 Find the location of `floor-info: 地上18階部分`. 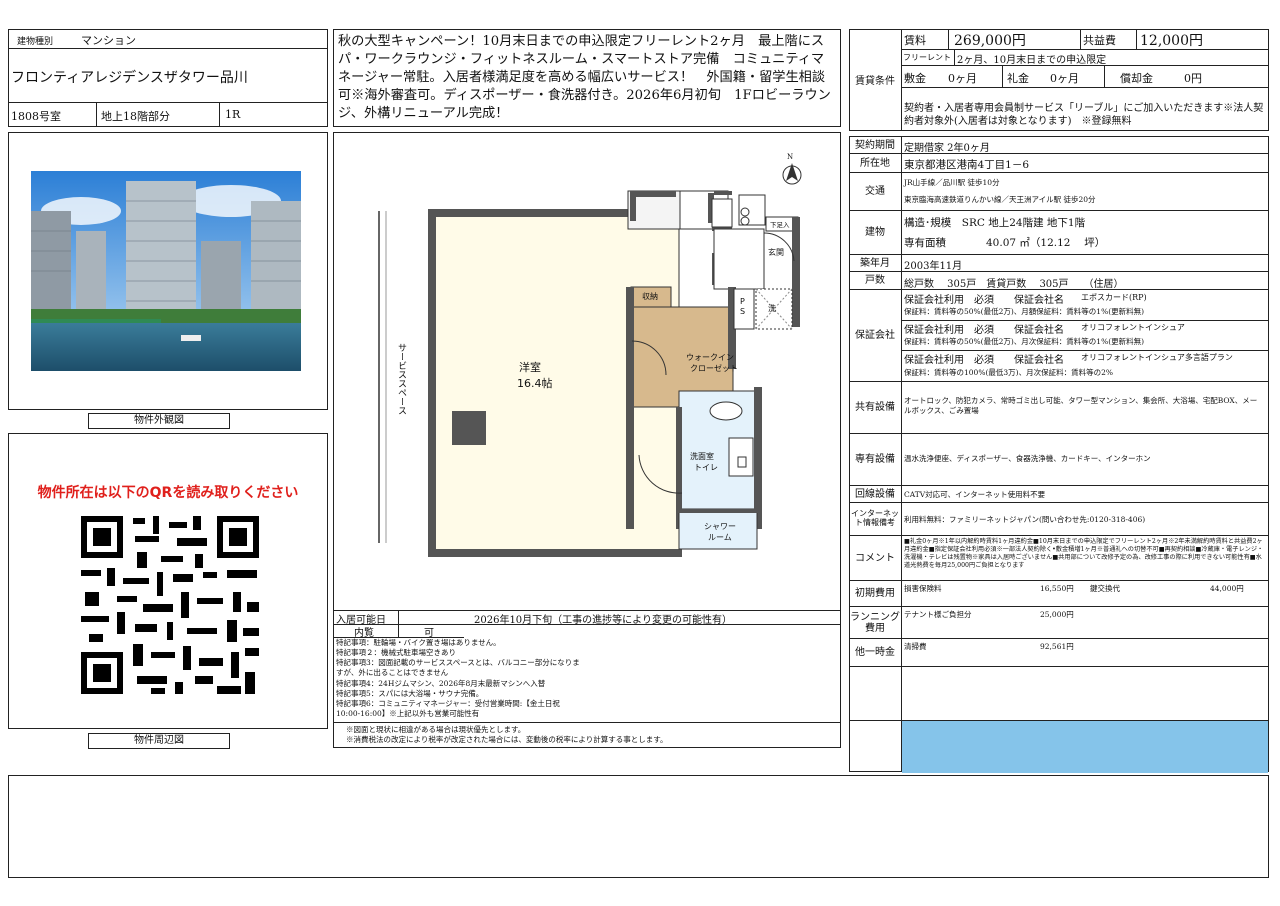

floor-info: 地上18階部分 is located at coordinates (135, 116).